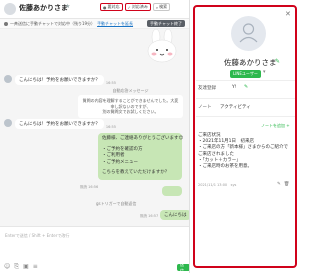 This screenshot has height=273, width=320. Describe the element at coordinates (288, 14) in the screenshot. I see `close-icon: ✕` at that location.